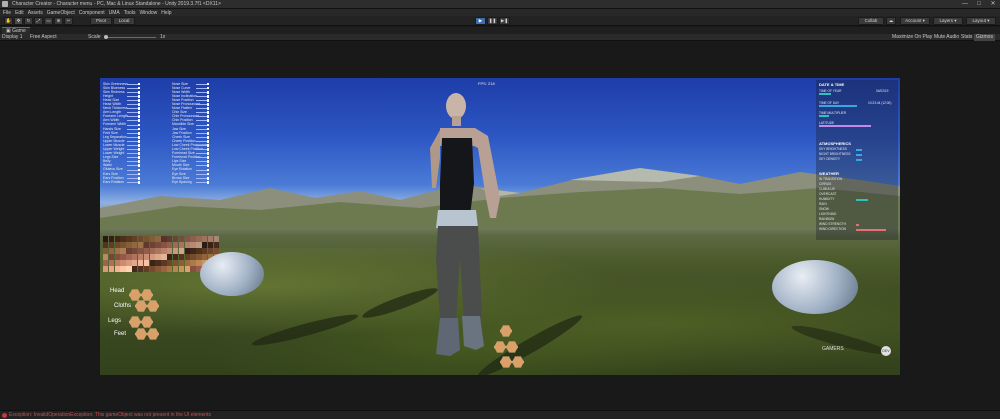 The width and height of the screenshot is (1000, 419). What do you see at coordinates (58, 21) in the screenshot?
I see `transform-tool-icon: ⊕` at bounding box center [58, 21].